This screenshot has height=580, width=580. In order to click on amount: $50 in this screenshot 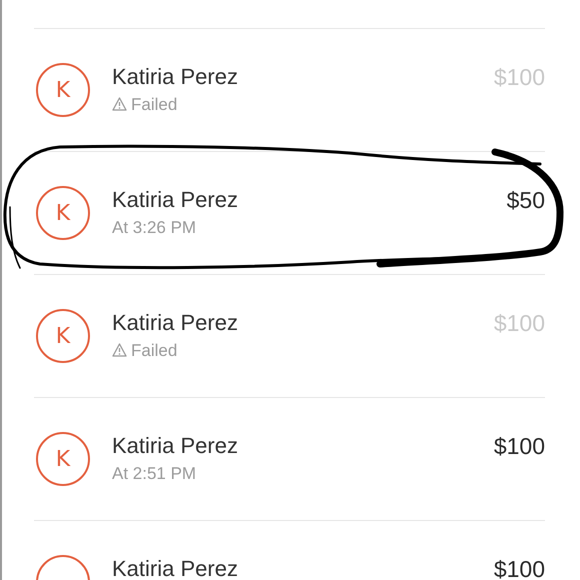, I will do `click(525, 200)`.